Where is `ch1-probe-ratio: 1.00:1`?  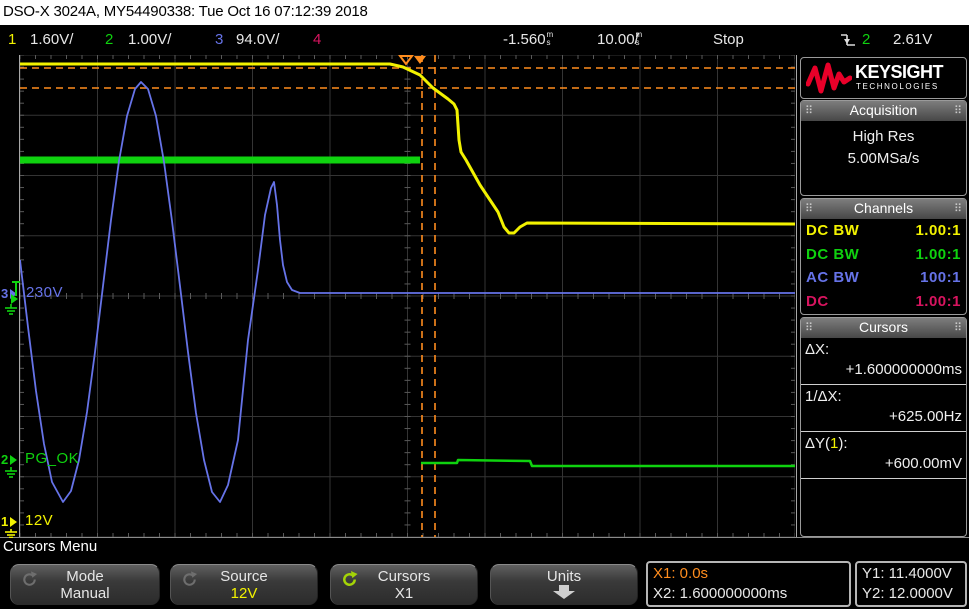 ch1-probe-ratio: 1.00:1 is located at coordinates (938, 231).